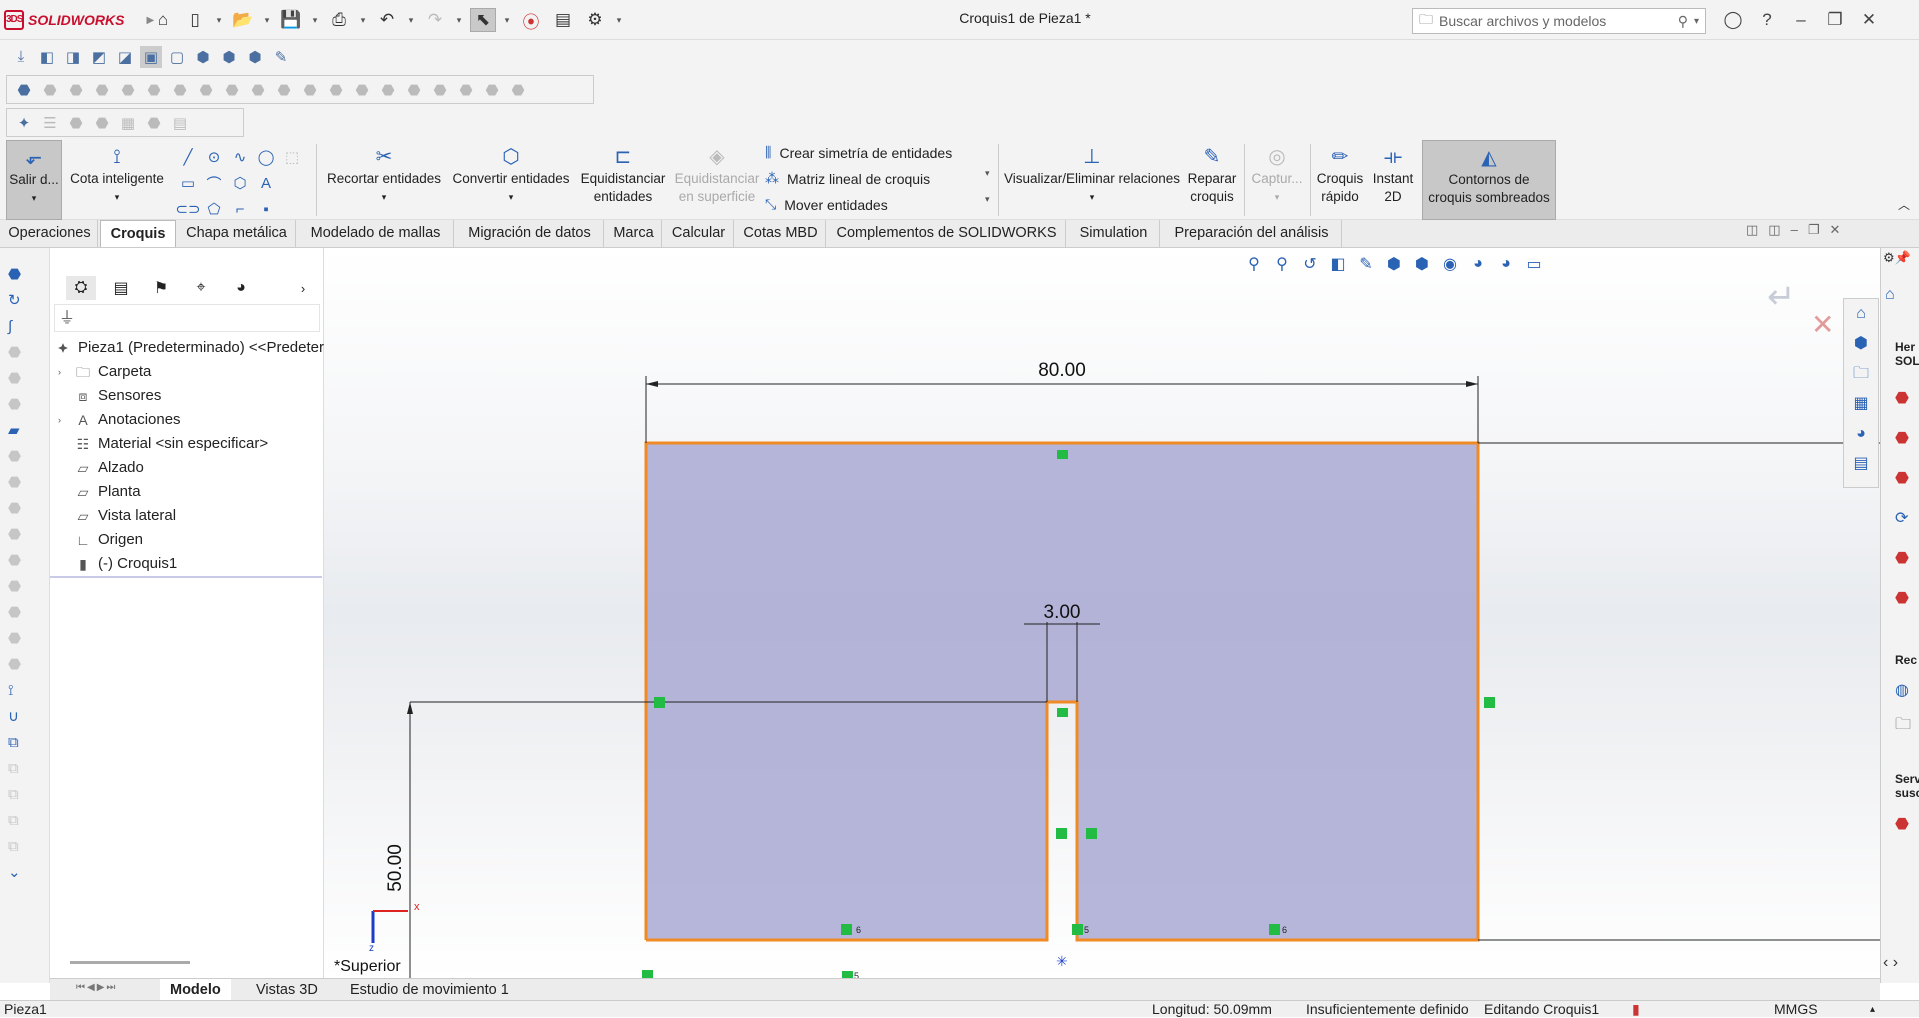  Describe the element at coordinates (376, 233) in the screenshot. I see `tab-modelado-mallas: Modelado de mallas` at that location.